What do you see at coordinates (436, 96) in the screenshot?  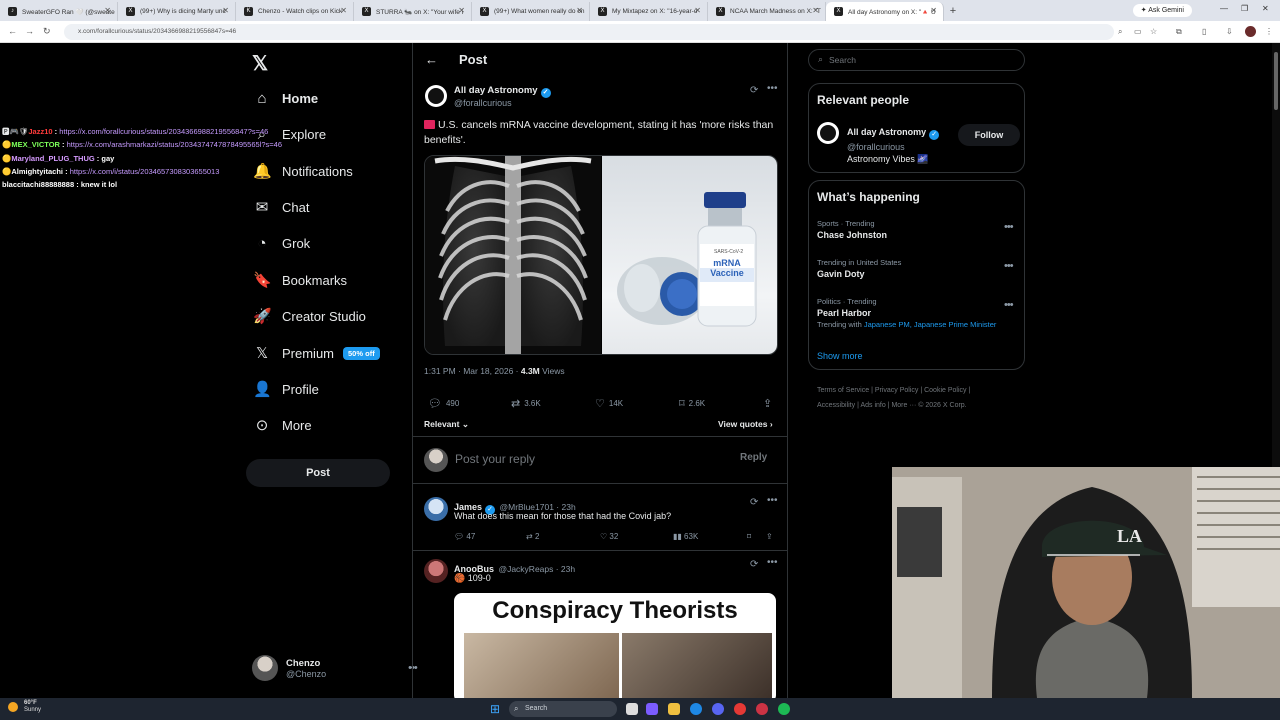 I see `author-avatar` at bounding box center [436, 96].